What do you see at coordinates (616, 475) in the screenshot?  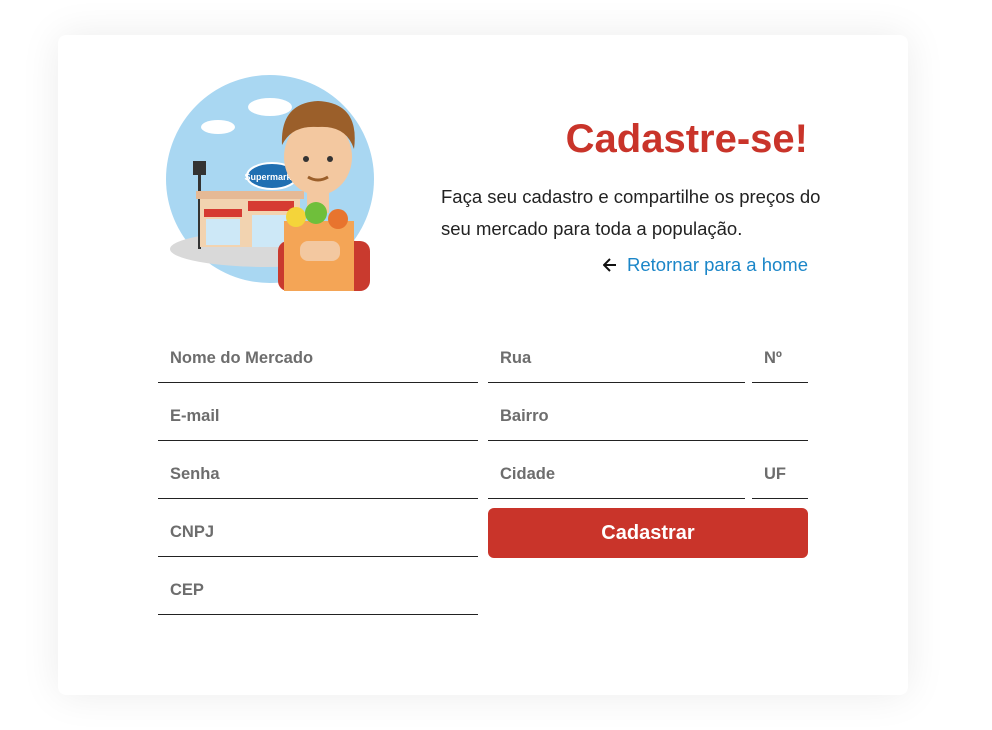 I see `city-input` at bounding box center [616, 475].